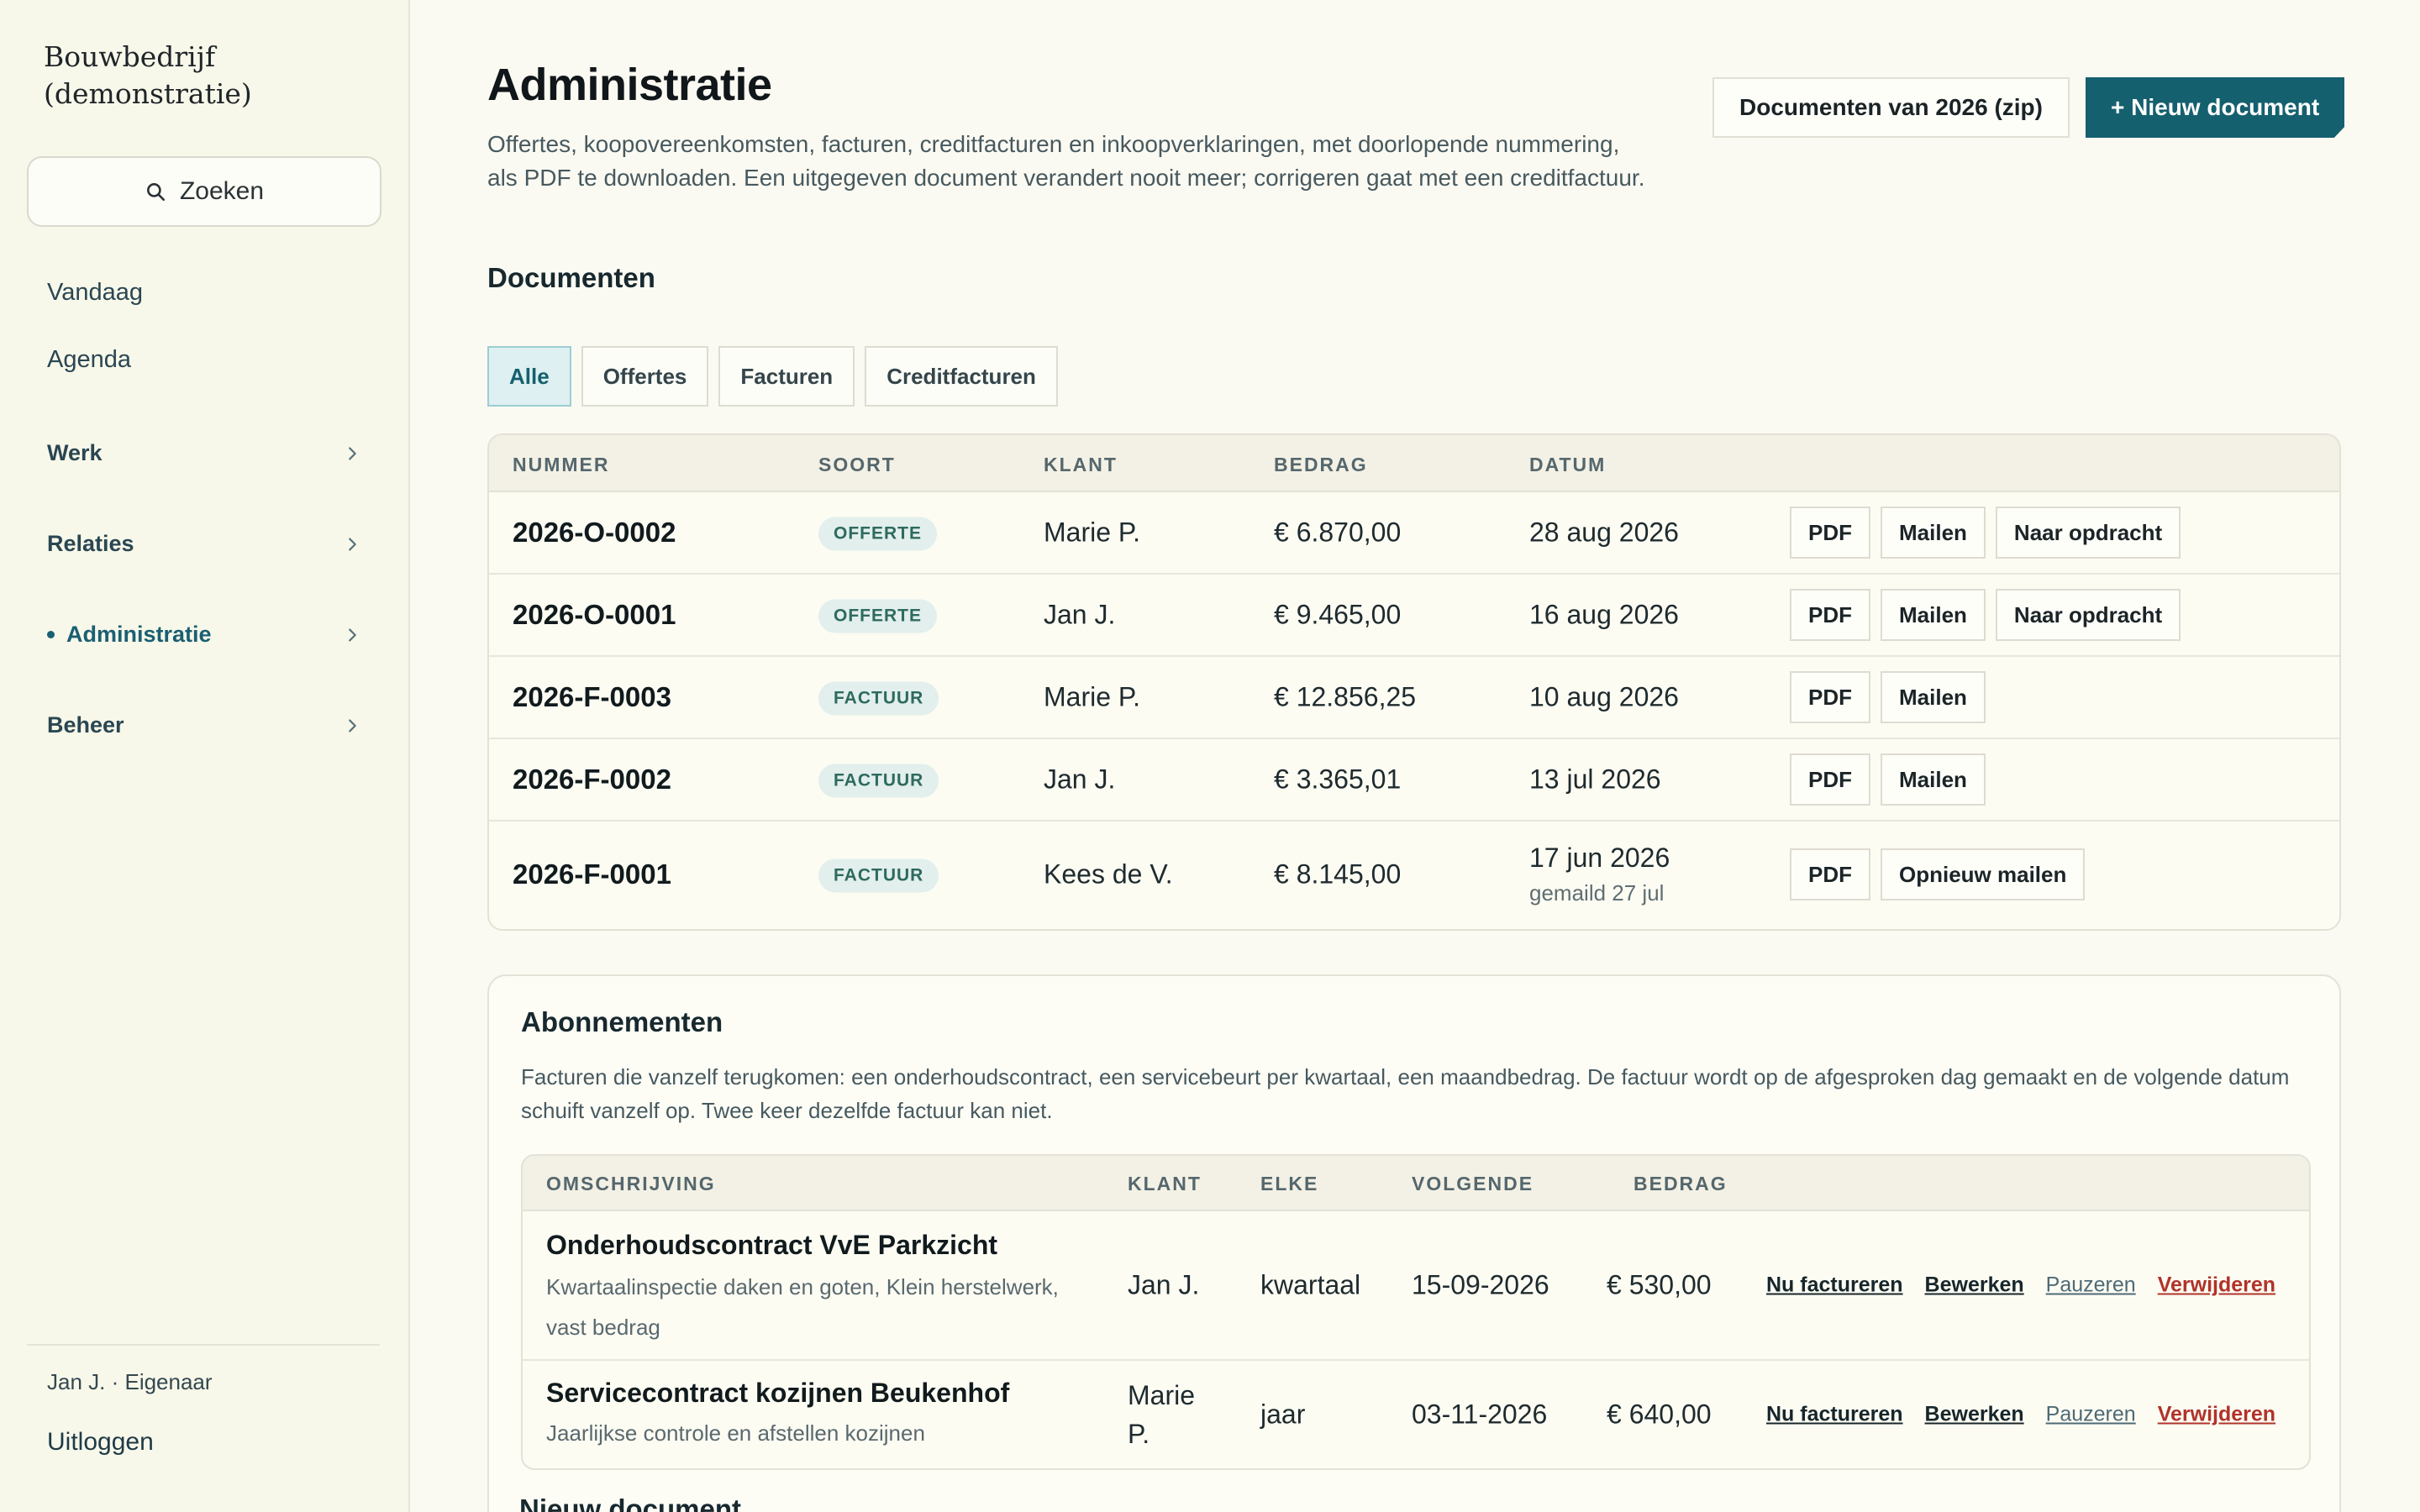  I want to click on document-filters: Alle Offertes Facturen Creditfacturen, so click(772, 376).